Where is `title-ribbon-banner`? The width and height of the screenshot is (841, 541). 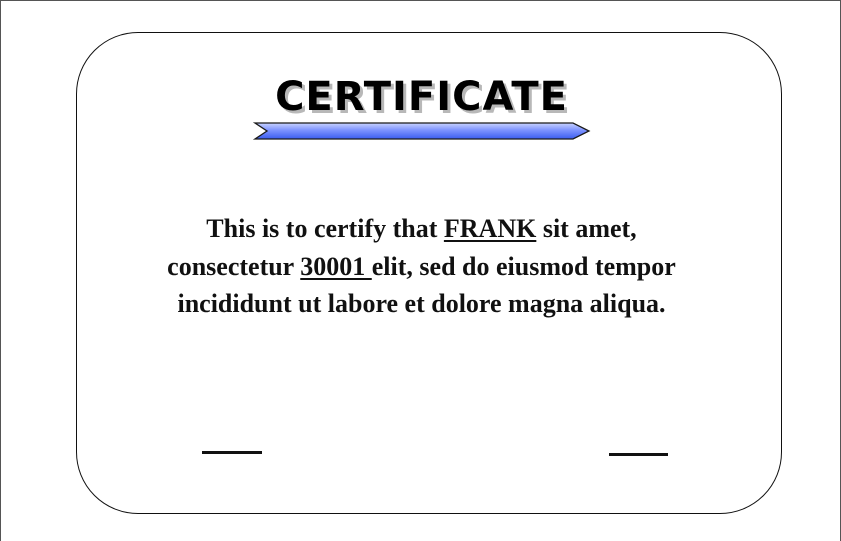
title-ribbon-banner is located at coordinates (422, 131).